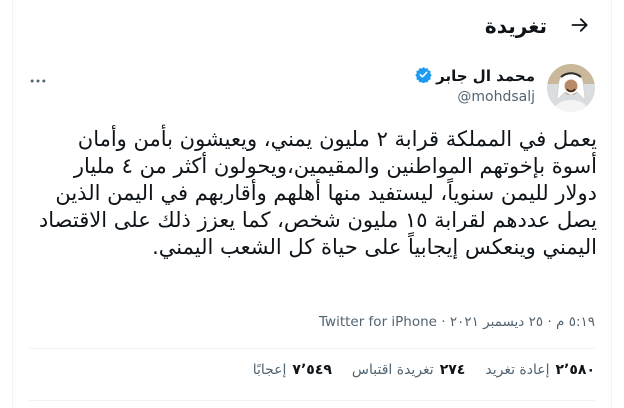 This screenshot has width=624, height=408. What do you see at coordinates (571, 88) in the screenshot?
I see `avatar` at bounding box center [571, 88].